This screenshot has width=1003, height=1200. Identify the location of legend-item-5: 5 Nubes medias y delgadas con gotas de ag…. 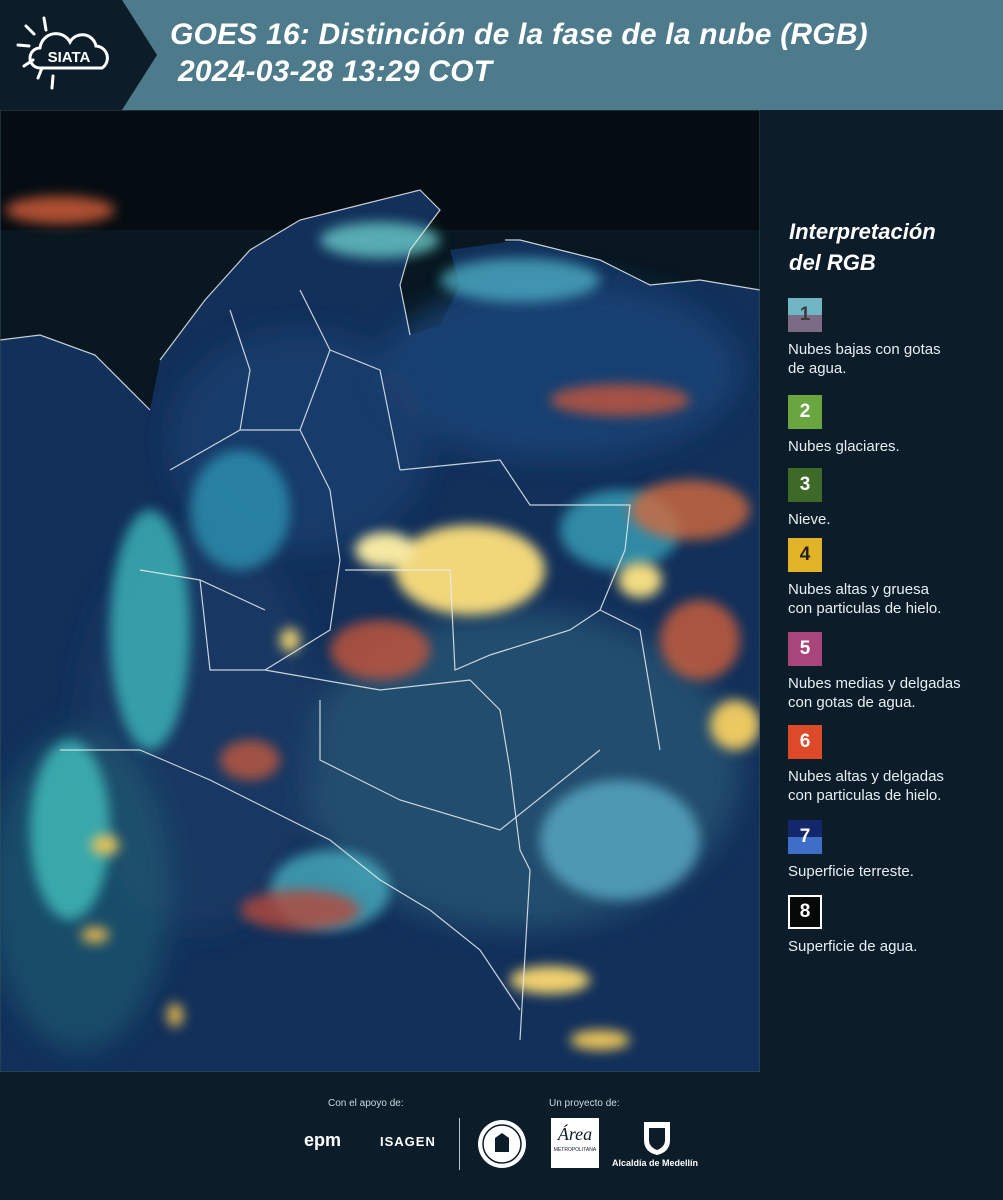
(894, 672).